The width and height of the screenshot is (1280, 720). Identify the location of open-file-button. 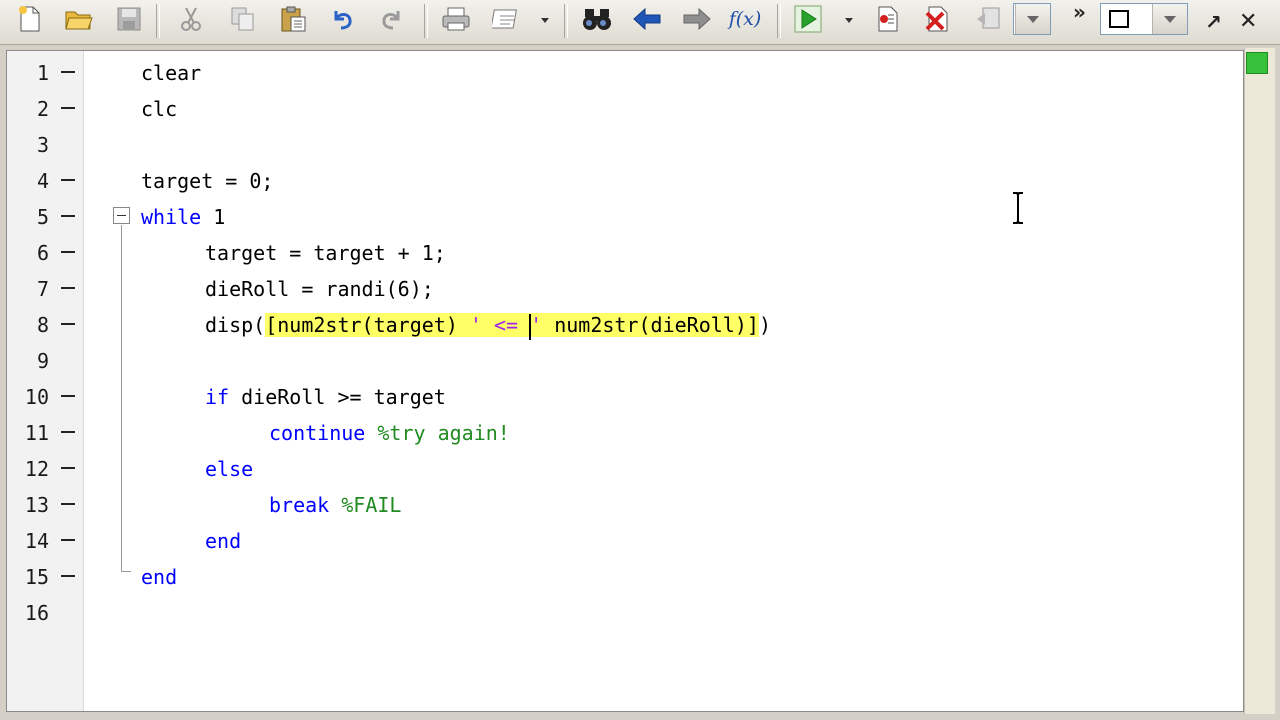
(79, 19).